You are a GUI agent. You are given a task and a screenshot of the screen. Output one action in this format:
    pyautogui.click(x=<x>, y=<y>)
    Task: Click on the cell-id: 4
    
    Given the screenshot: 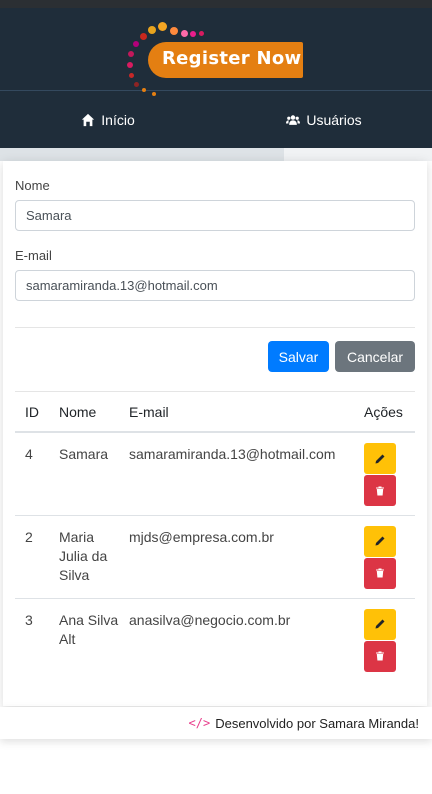 What is the action you would take?
    pyautogui.click(x=32, y=474)
    